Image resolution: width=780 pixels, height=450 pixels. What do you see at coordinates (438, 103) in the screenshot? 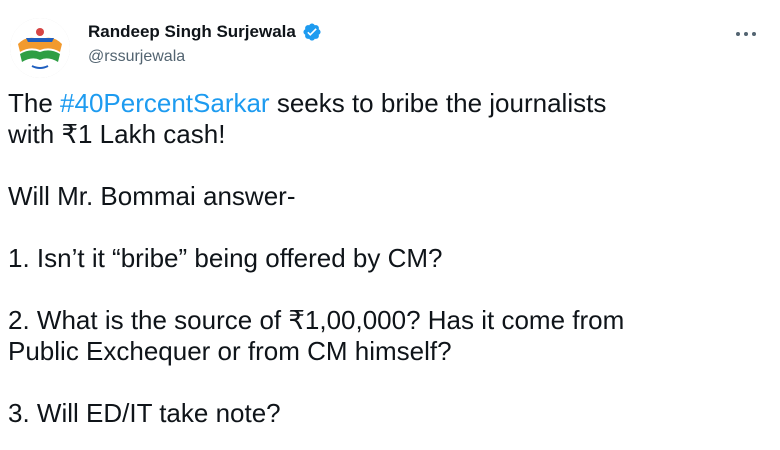
I see `text-segment: seeks to bribe the journalists` at bounding box center [438, 103].